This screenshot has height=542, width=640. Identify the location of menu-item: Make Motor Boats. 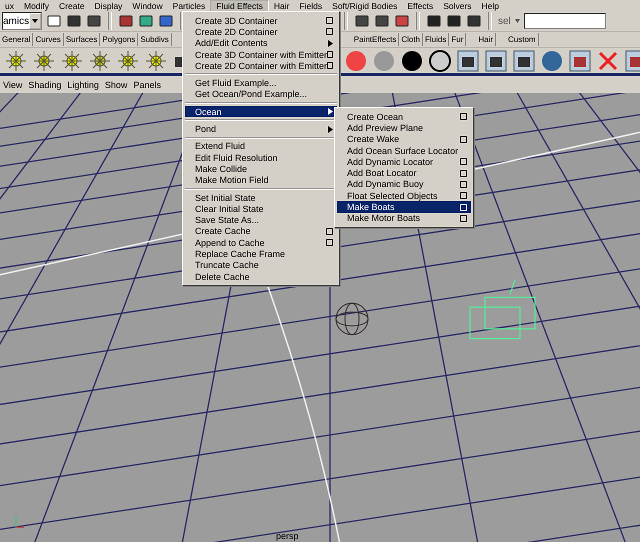
(404, 218).